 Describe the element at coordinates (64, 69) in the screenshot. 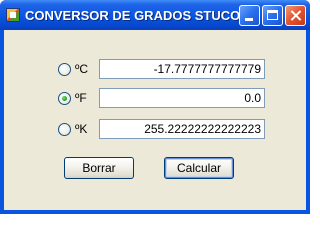

I see `celsius-radio` at that location.